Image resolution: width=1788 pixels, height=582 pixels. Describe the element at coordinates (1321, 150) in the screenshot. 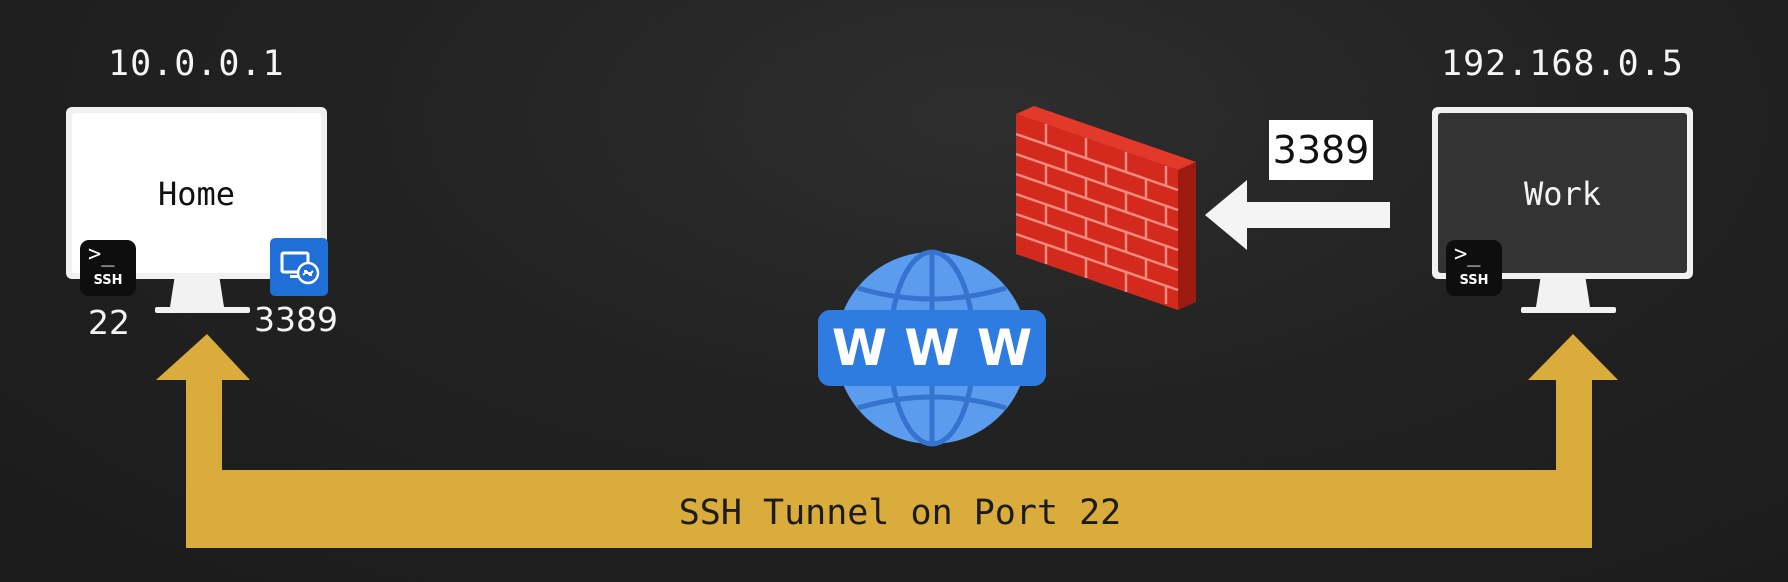

I see `blocked-port-label: 3389` at that location.